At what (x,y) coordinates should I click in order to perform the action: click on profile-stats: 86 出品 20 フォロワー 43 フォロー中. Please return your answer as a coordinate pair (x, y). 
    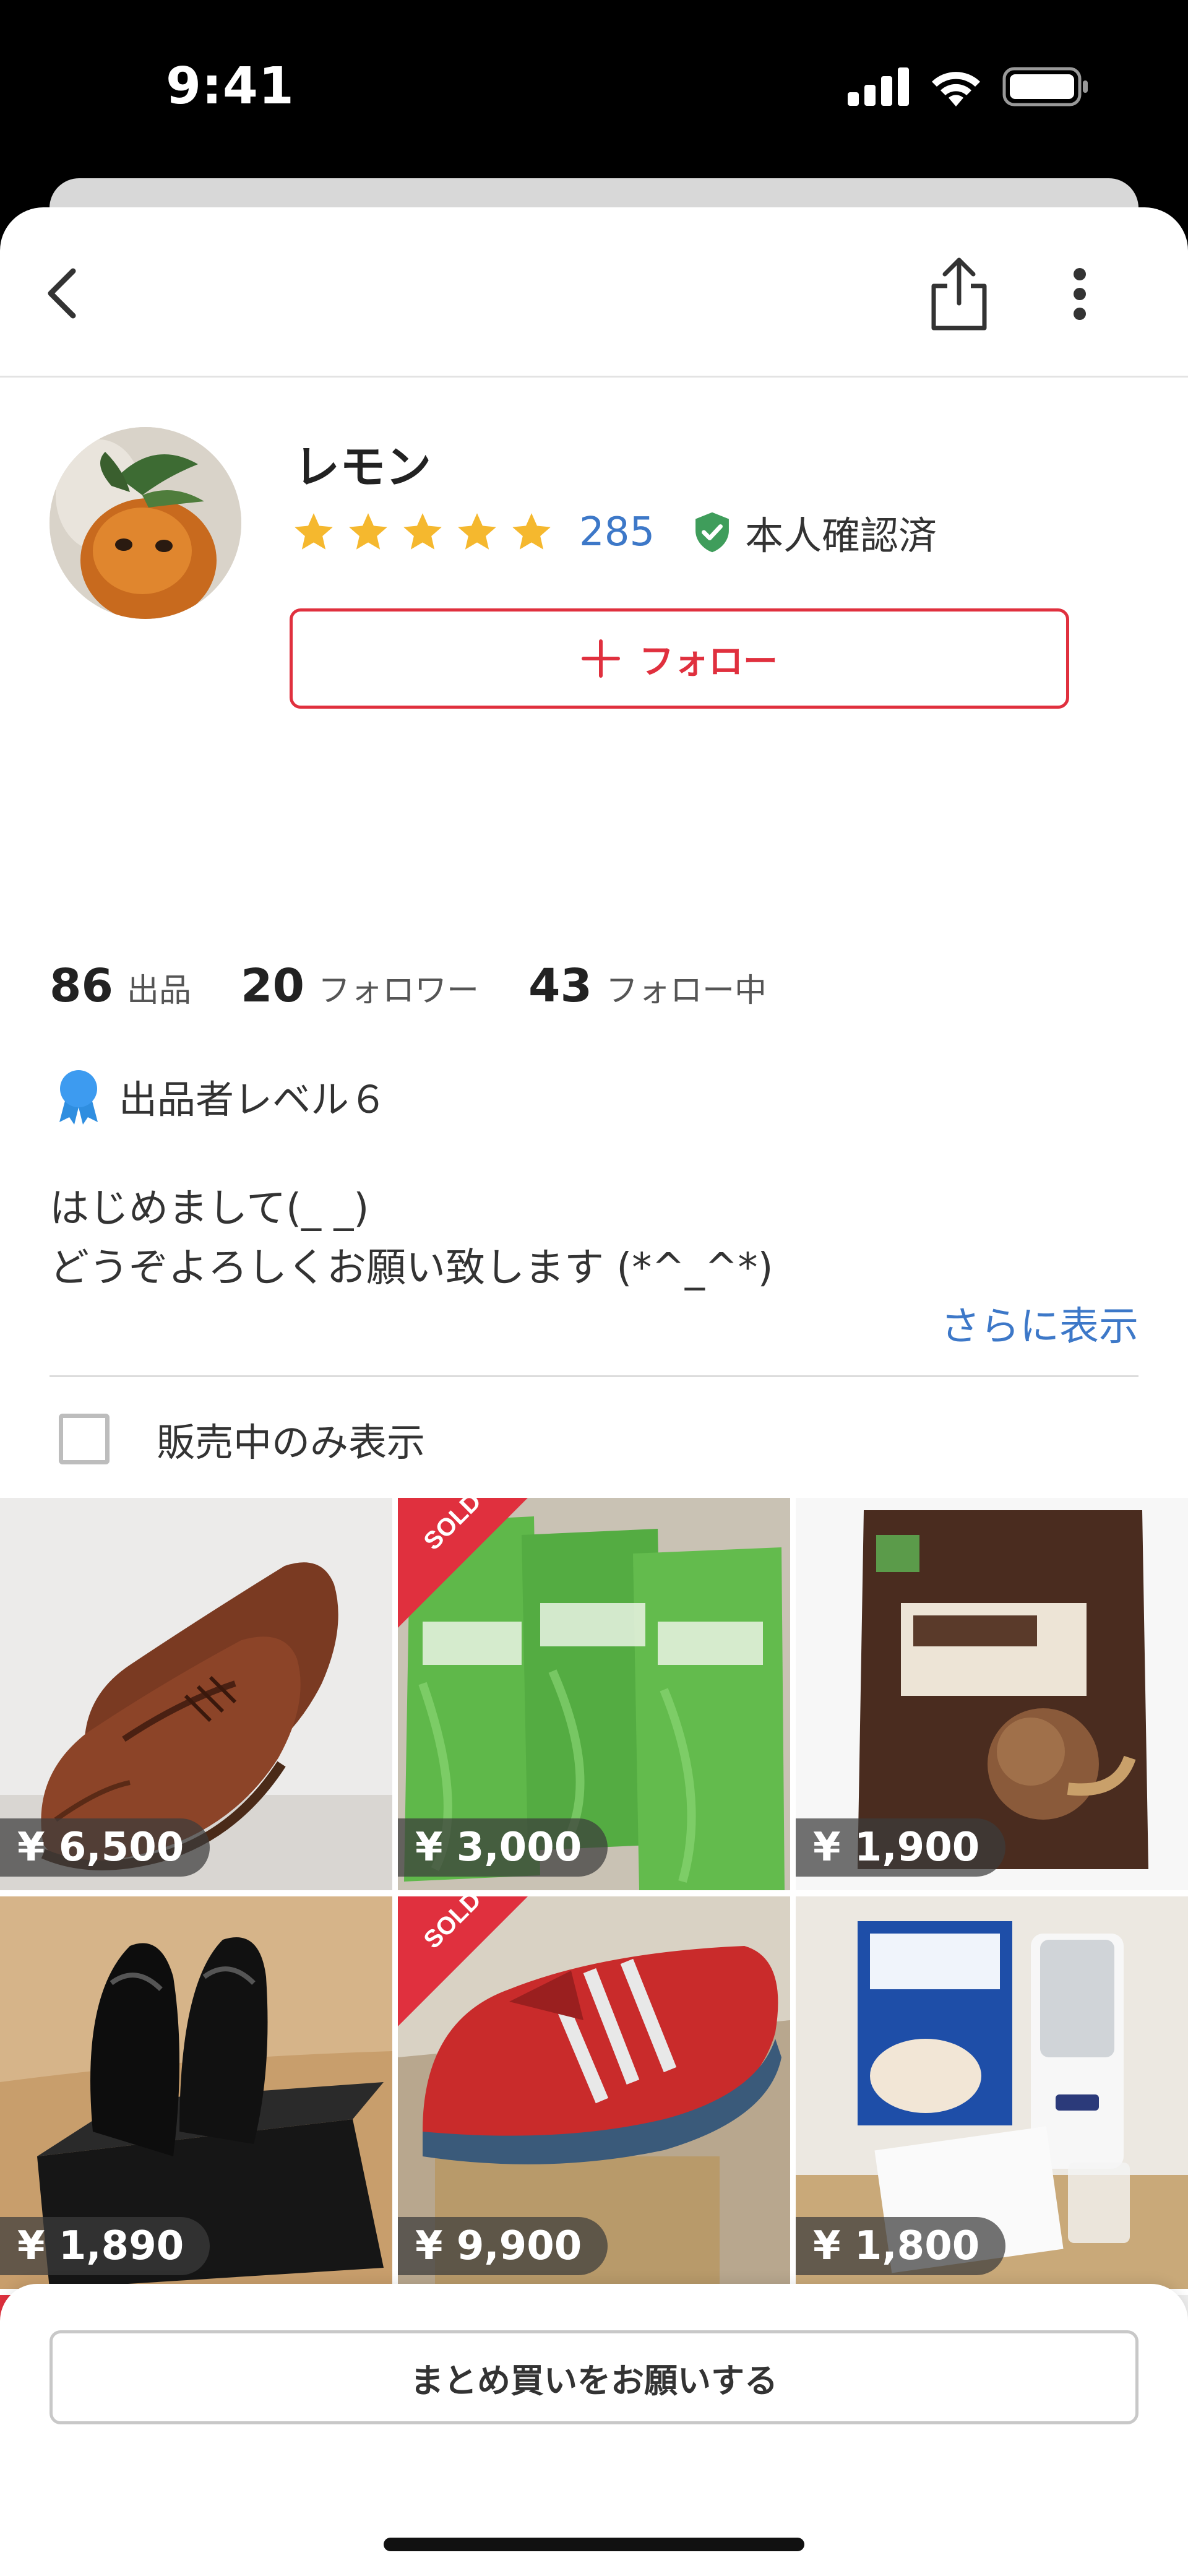
    Looking at the image, I should click on (433, 986).